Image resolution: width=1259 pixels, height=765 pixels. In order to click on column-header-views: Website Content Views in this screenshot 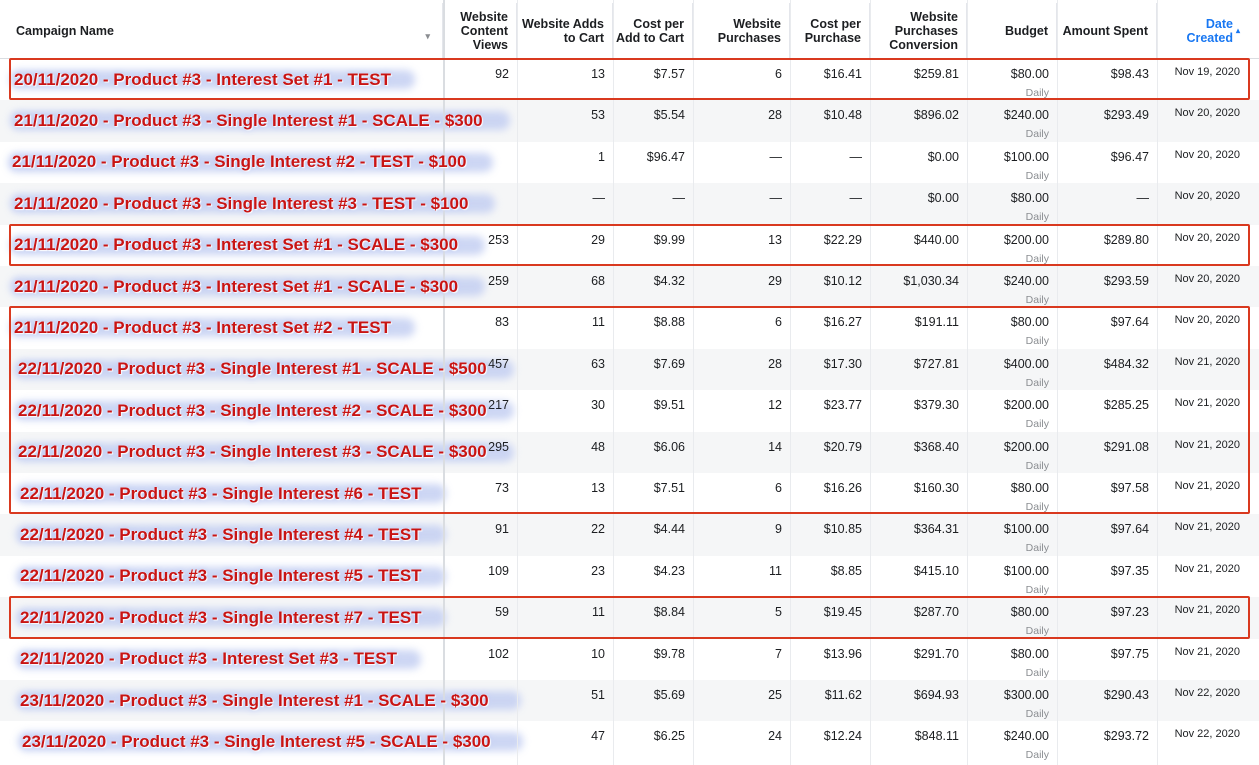, I will do `click(480, 30)`.